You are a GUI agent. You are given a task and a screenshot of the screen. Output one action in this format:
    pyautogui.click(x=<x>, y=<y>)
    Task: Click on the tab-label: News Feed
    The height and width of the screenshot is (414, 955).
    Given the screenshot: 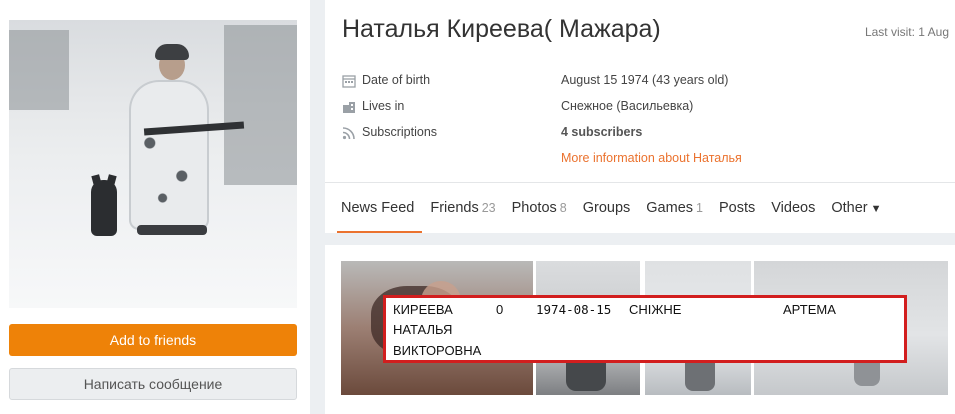 What is the action you would take?
    pyautogui.click(x=378, y=208)
    